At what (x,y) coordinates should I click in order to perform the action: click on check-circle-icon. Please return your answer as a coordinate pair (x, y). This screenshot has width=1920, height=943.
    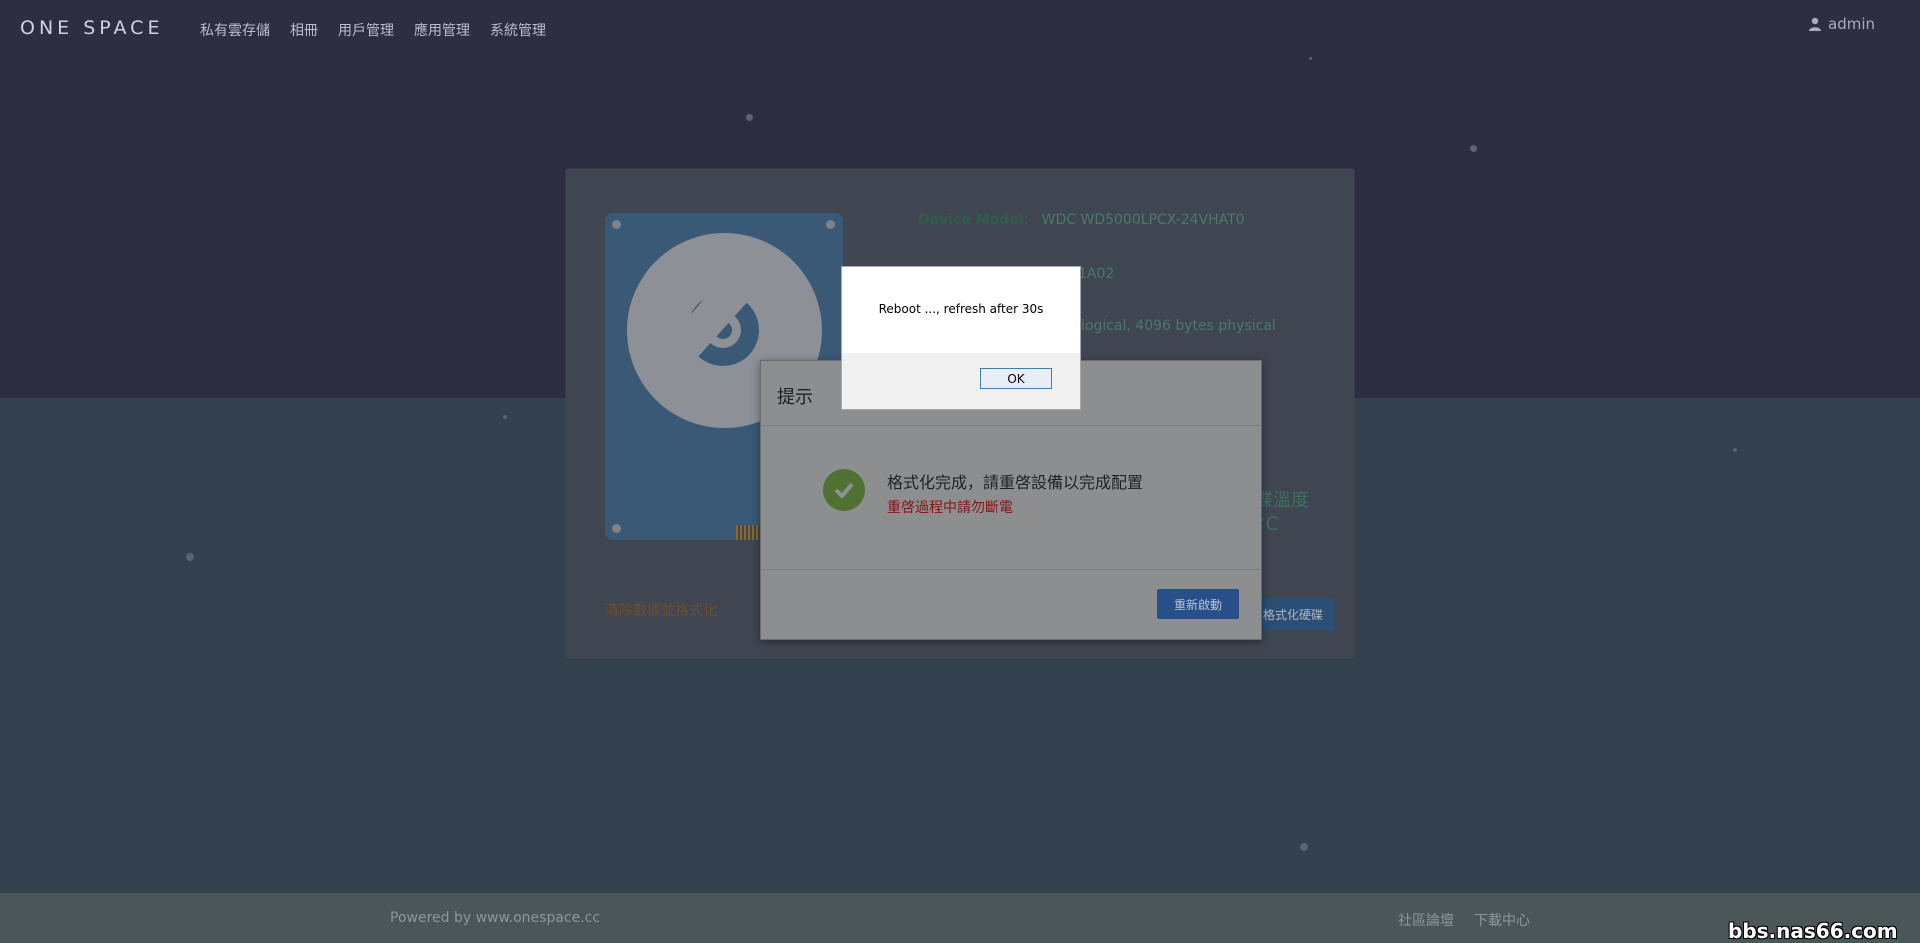
    Looking at the image, I should click on (844, 490).